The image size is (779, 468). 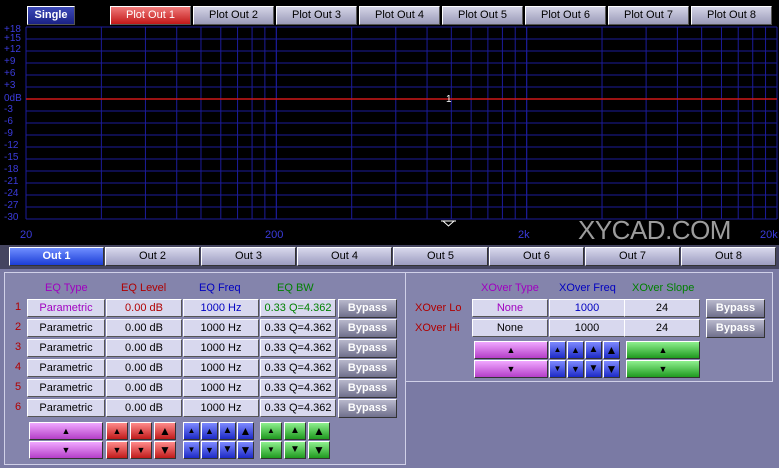 What do you see at coordinates (316, 15) in the screenshot?
I see `tab-plot-out-3: Plot Out 3` at bounding box center [316, 15].